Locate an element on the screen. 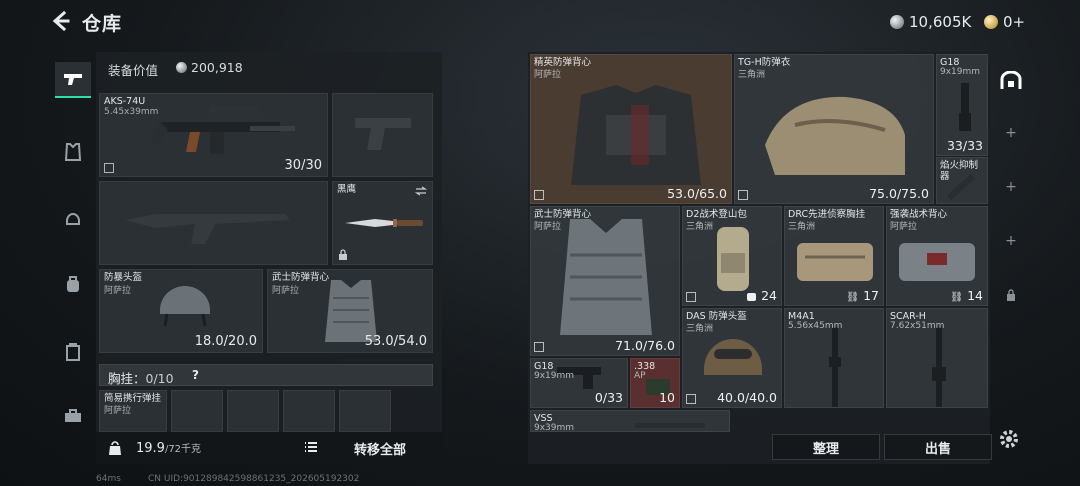 The width and height of the screenshot is (1080, 486). item-value: 75.0/75.0 is located at coordinates (899, 193).